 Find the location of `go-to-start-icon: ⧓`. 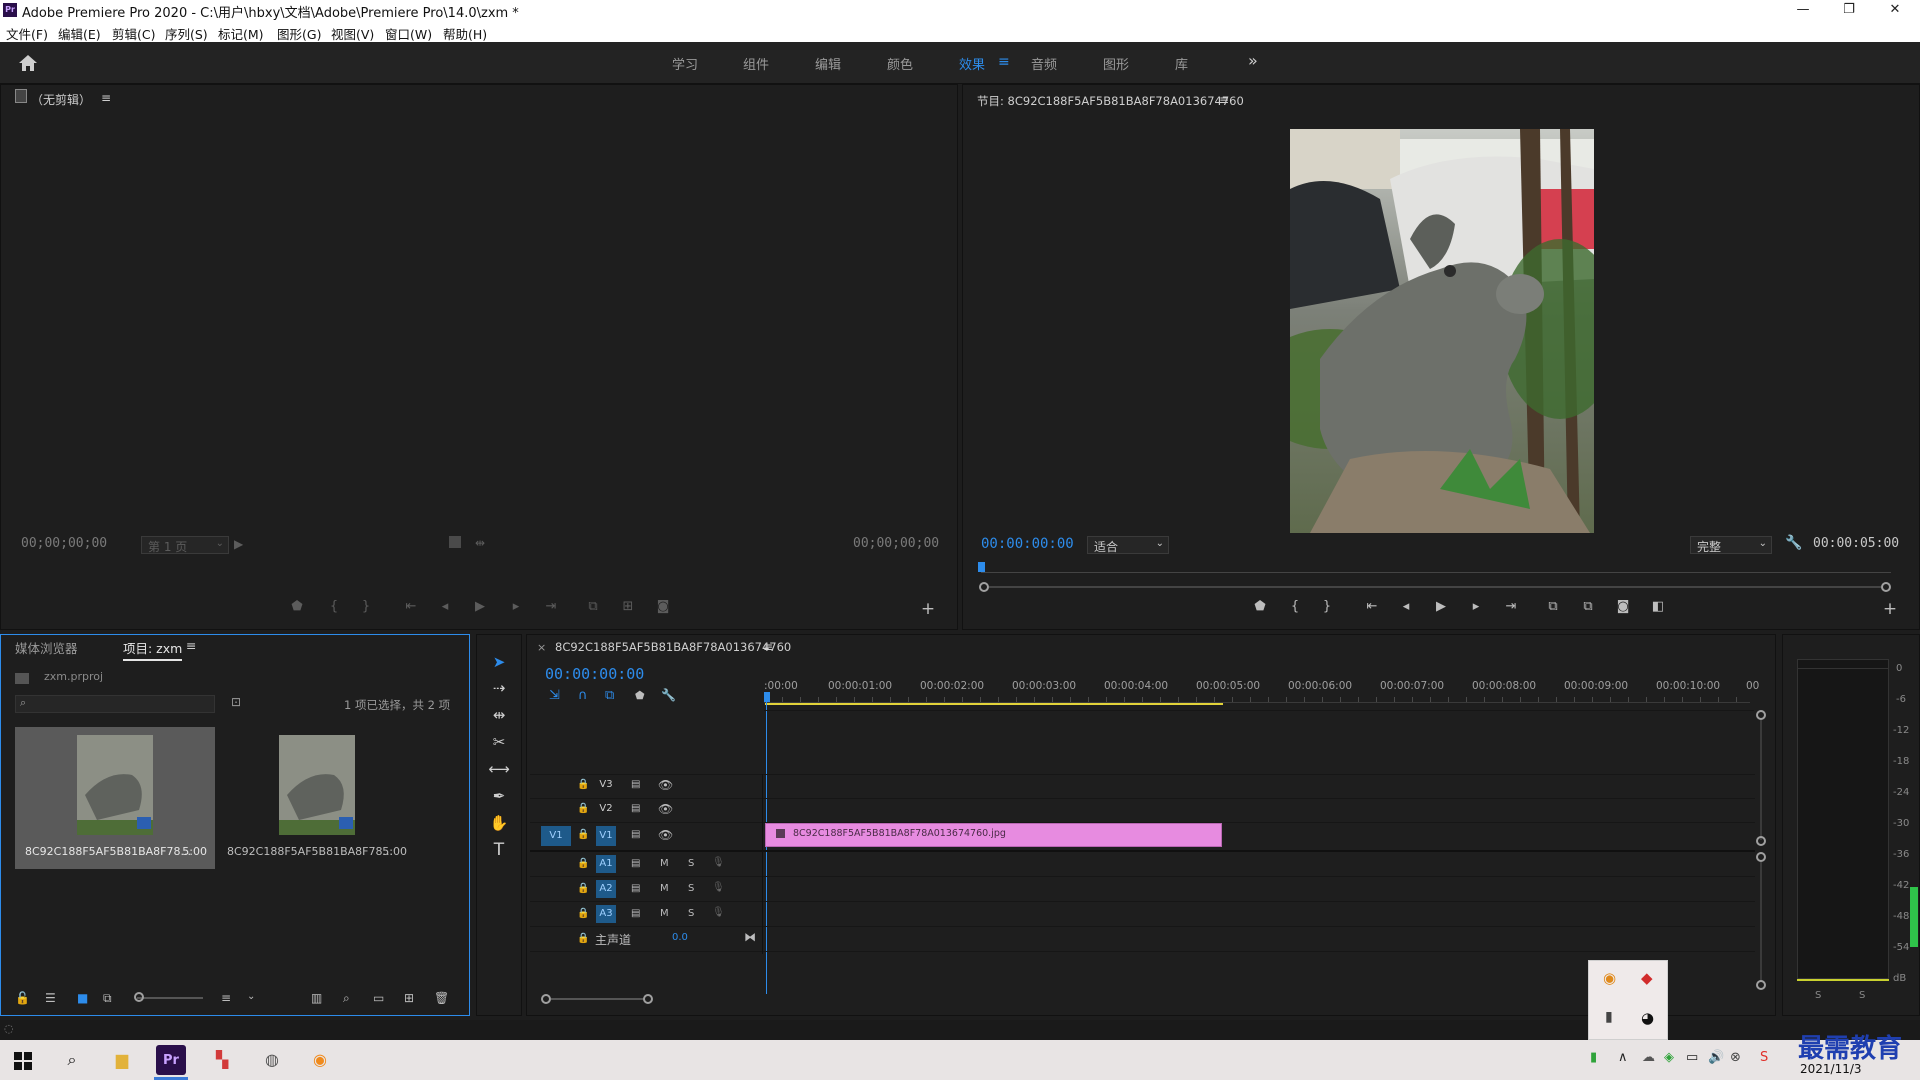

go-to-start-icon: ⧓ is located at coordinates (750, 937).